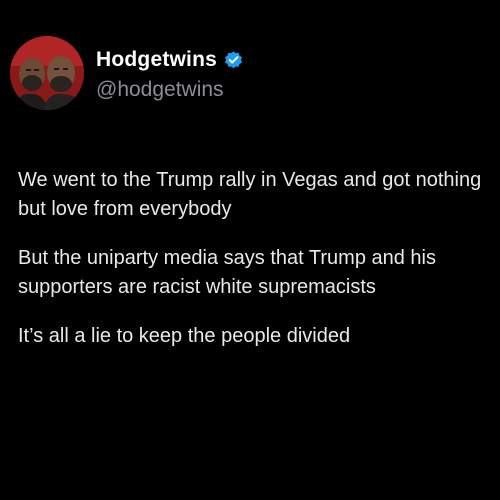 Image resolution: width=500 pixels, height=500 pixels. I want to click on name-row: Hodgetwins, so click(170, 60).